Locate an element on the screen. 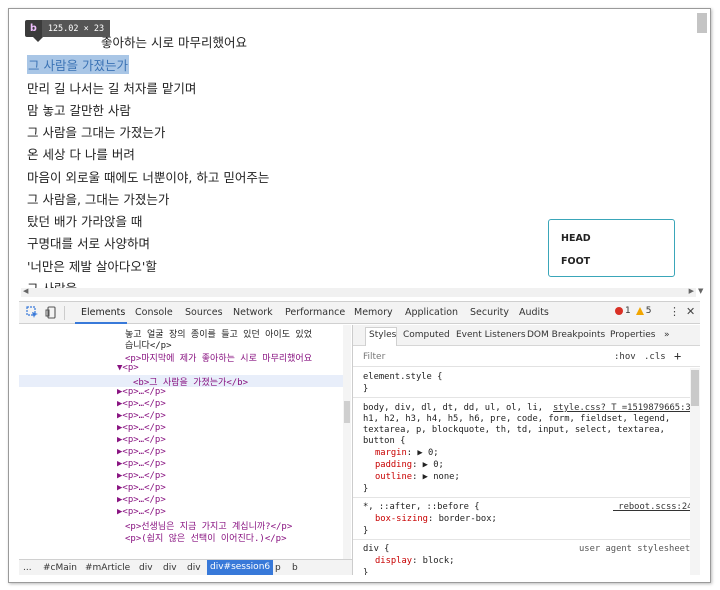  crumb-cmain: #cMain is located at coordinates (60, 568).